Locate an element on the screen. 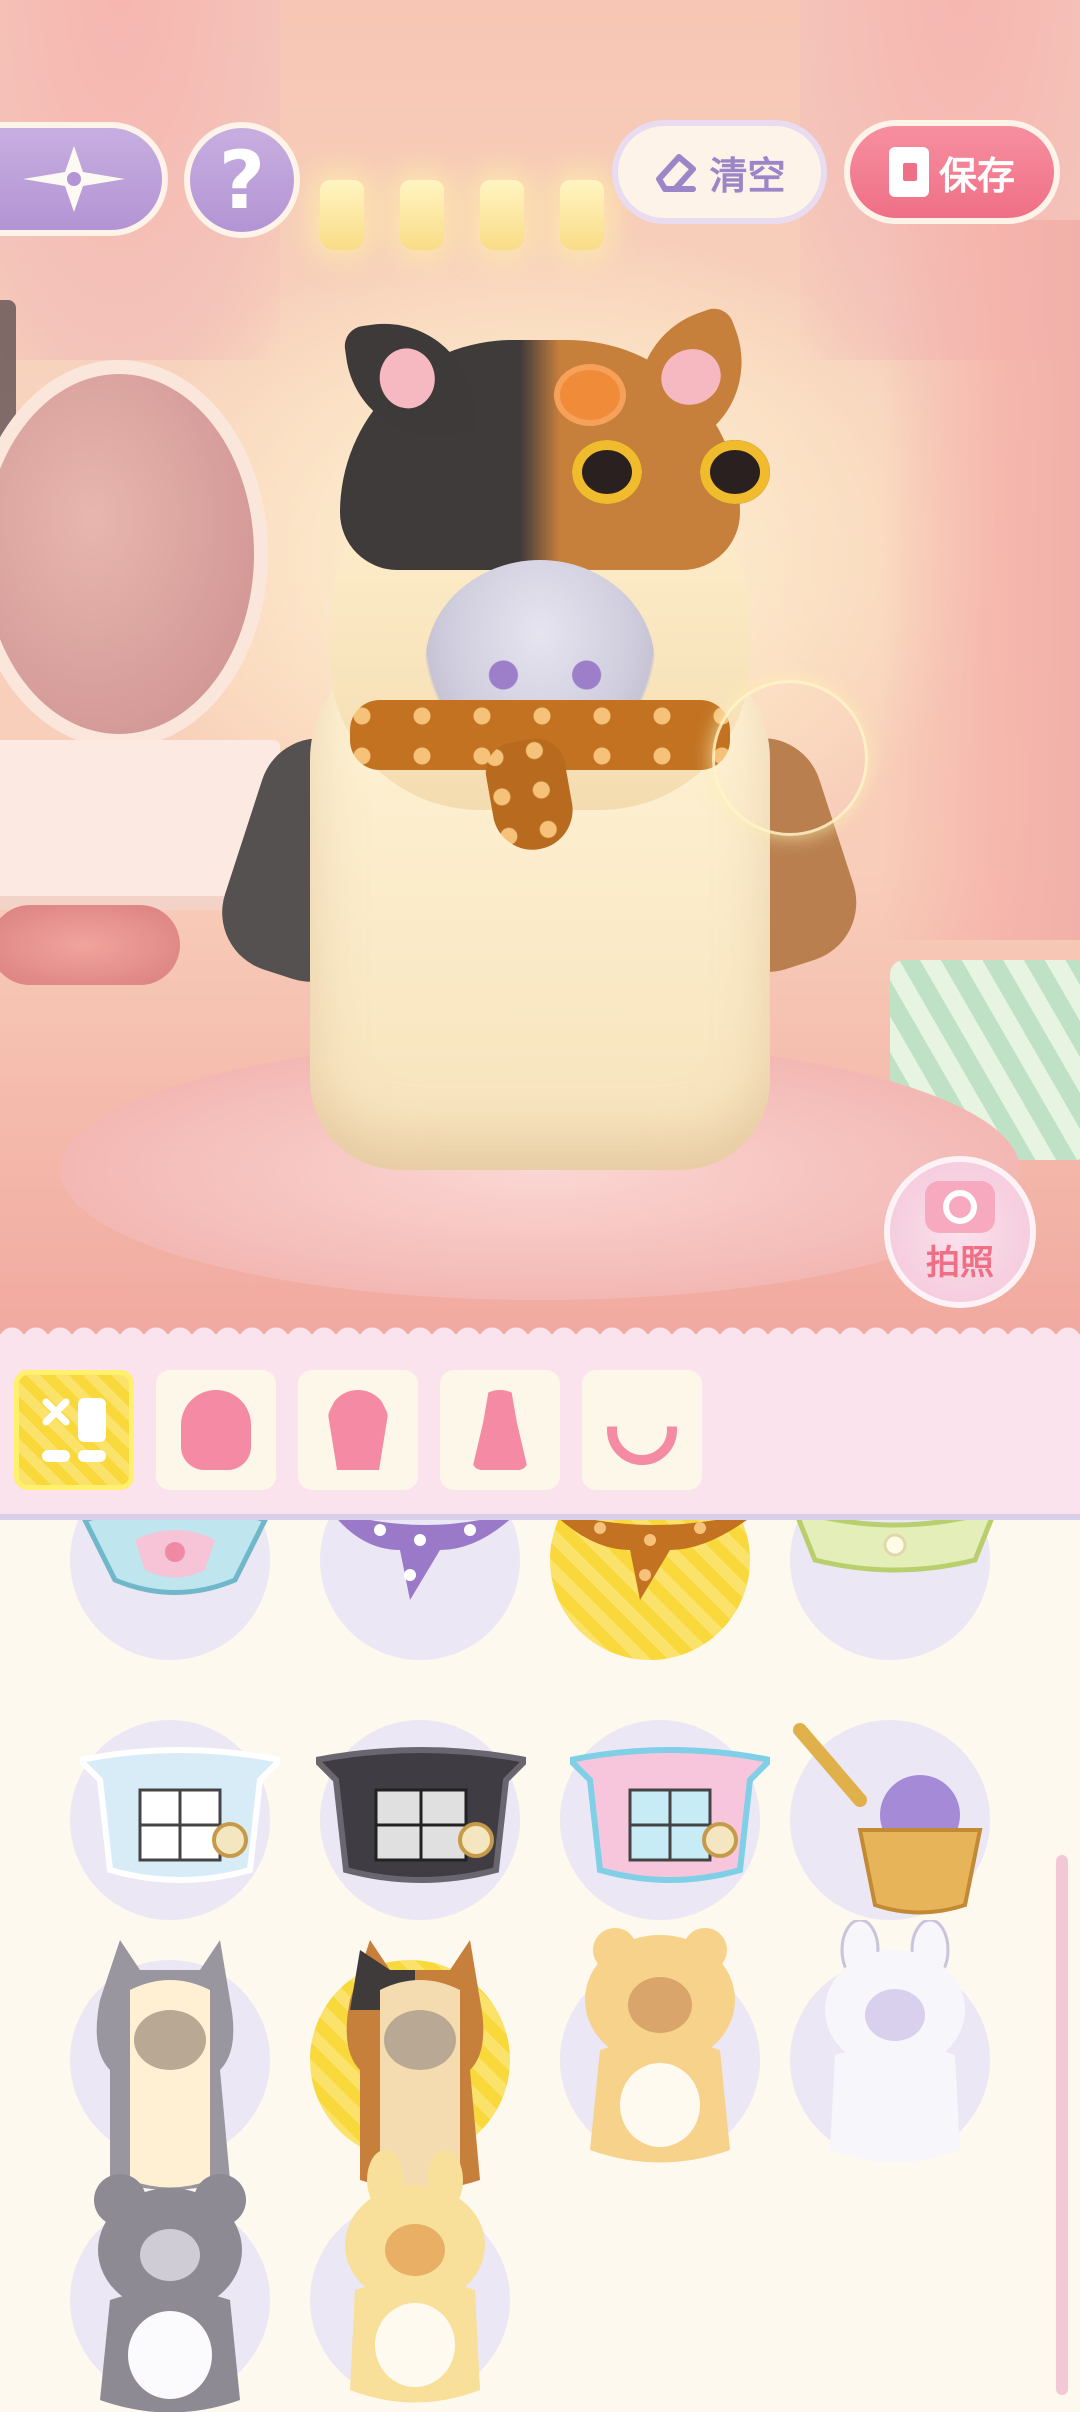 The image size is (1080, 2412). item-grid-scrollbar is located at coordinates (1062, 2125).